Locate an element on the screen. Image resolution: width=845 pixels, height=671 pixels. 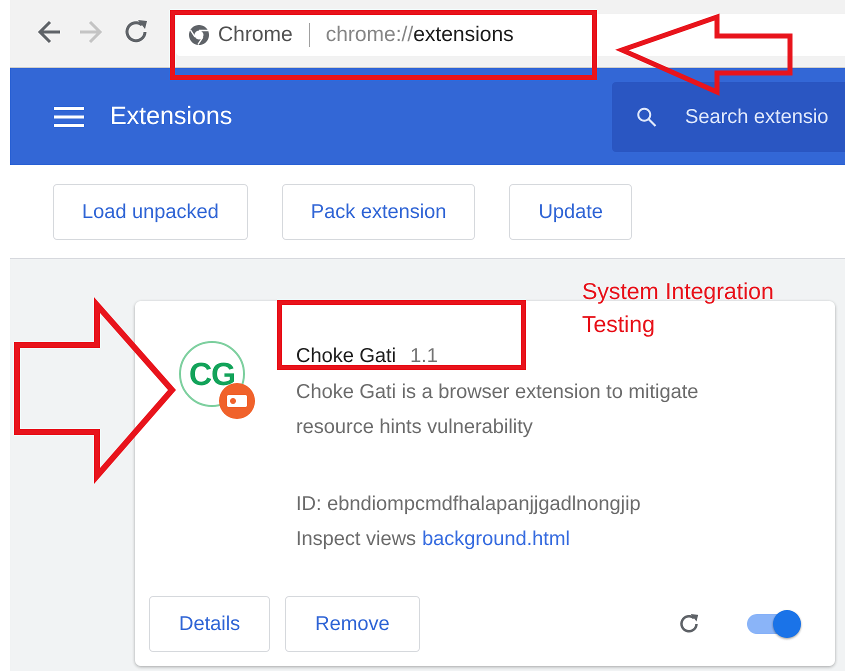
toolbar-button: Pack extension is located at coordinates (379, 212).